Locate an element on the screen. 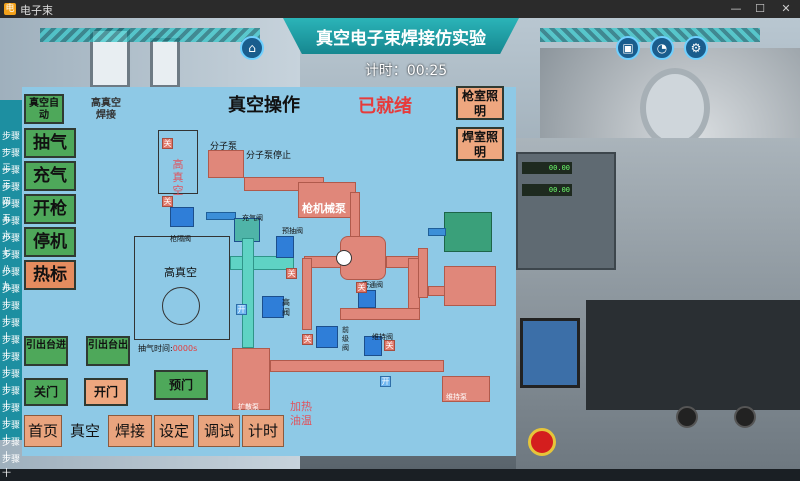 The image size is (800, 481). high-valve is located at coordinates (273, 307).